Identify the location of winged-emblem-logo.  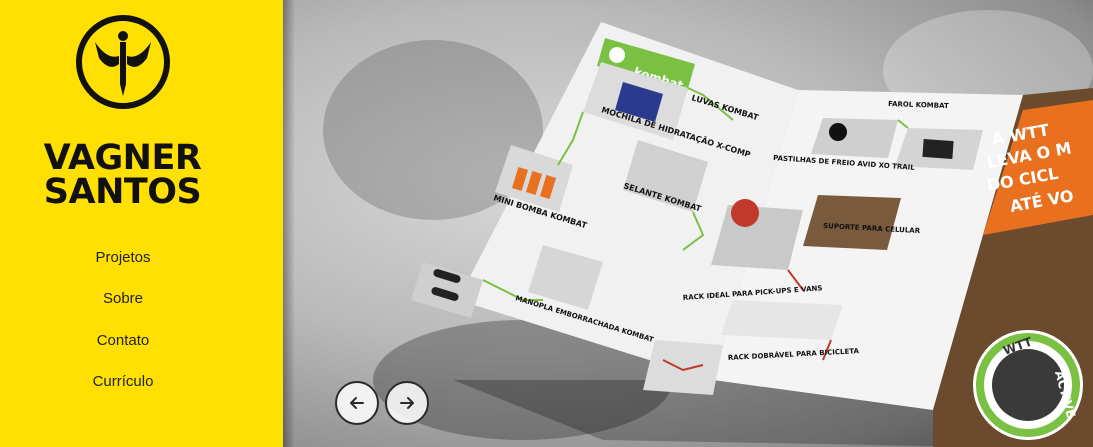
(123, 62).